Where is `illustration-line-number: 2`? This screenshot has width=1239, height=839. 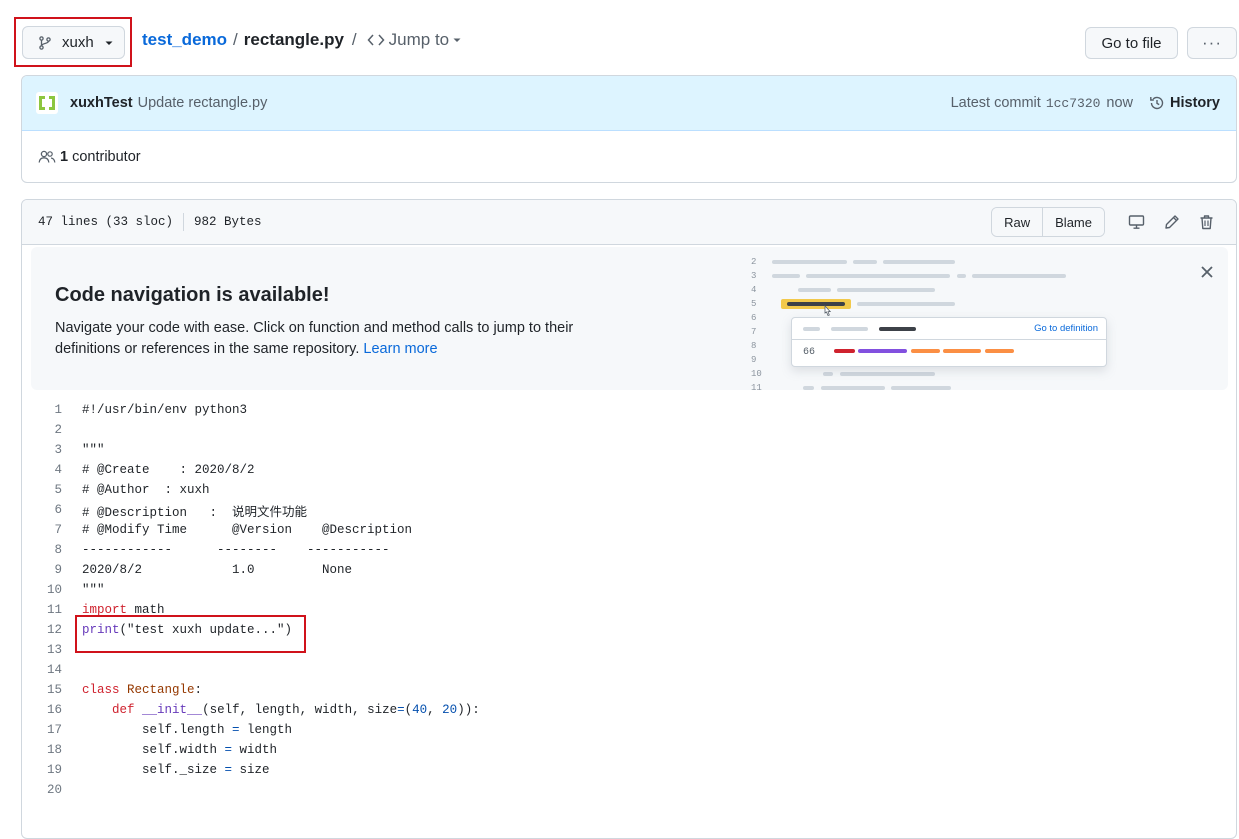
illustration-line-number: 2 is located at coordinates (754, 262).